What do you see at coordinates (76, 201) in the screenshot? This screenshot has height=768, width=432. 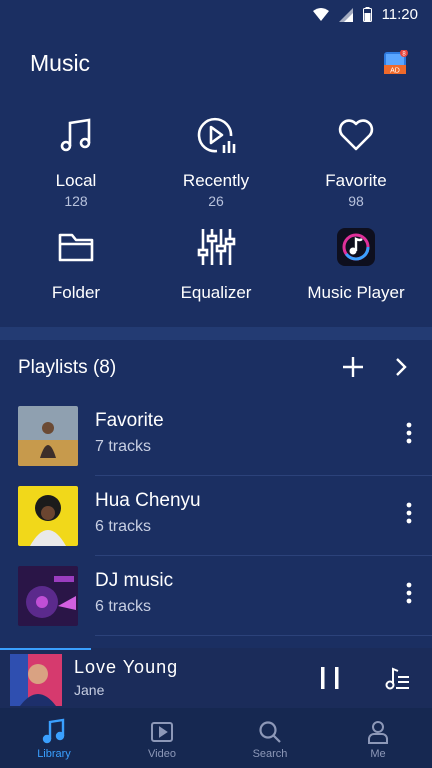 I see `local-count: 128` at bounding box center [76, 201].